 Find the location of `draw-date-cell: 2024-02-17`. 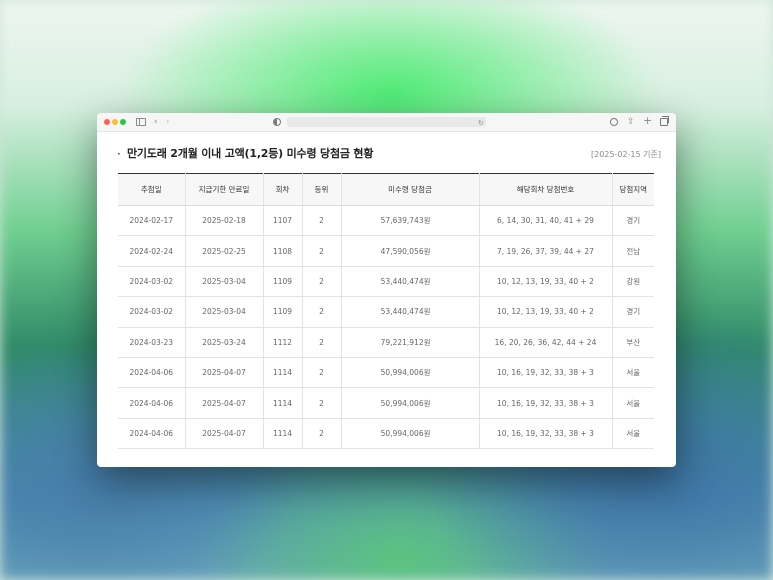

draw-date-cell: 2024-02-17 is located at coordinates (151, 221).